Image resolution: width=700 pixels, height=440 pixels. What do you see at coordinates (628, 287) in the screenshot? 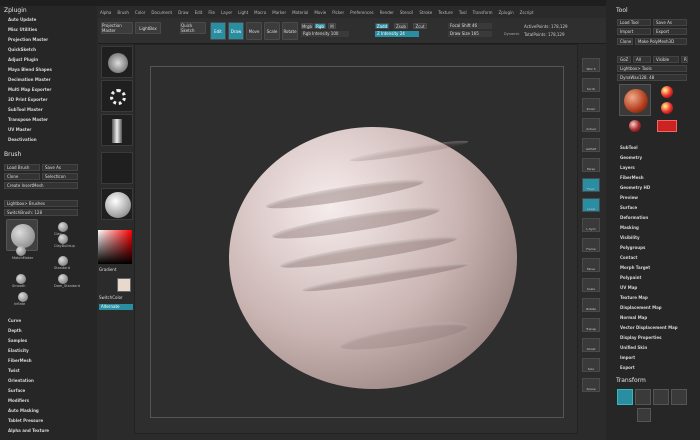
I see `tool-section-header: UV Map` at bounding box center [628, 287].